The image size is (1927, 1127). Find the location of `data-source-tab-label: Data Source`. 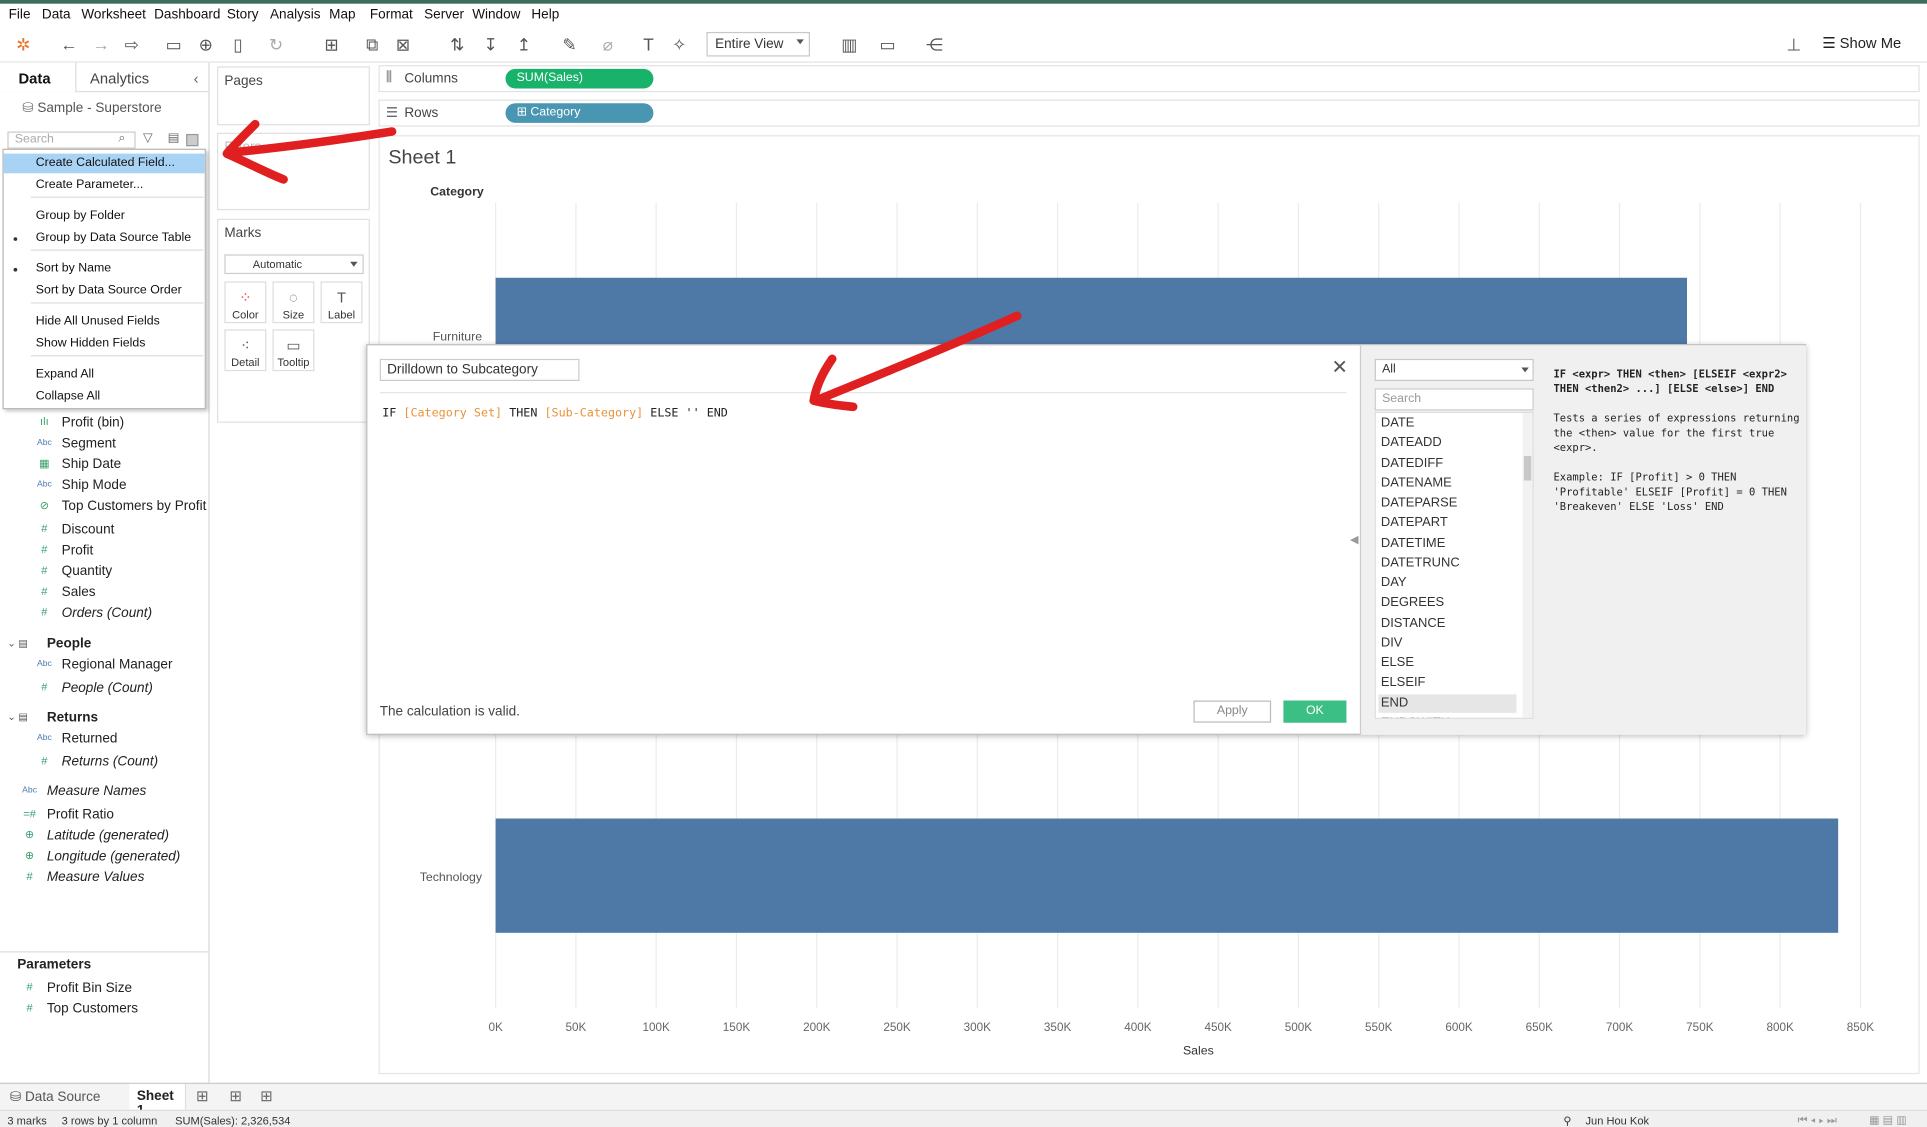

data-source-tab-label: Data Source is located at coordinates (63, 1097).